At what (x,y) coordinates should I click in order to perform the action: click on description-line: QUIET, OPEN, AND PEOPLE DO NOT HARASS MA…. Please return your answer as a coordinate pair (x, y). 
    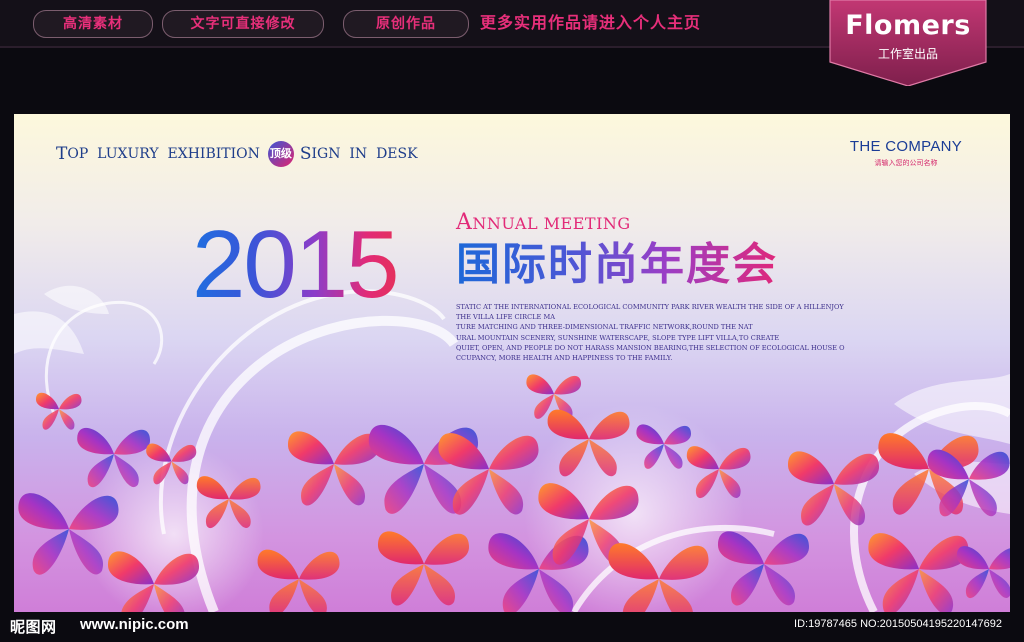
    Looking at the image, I should click on (650, 347).